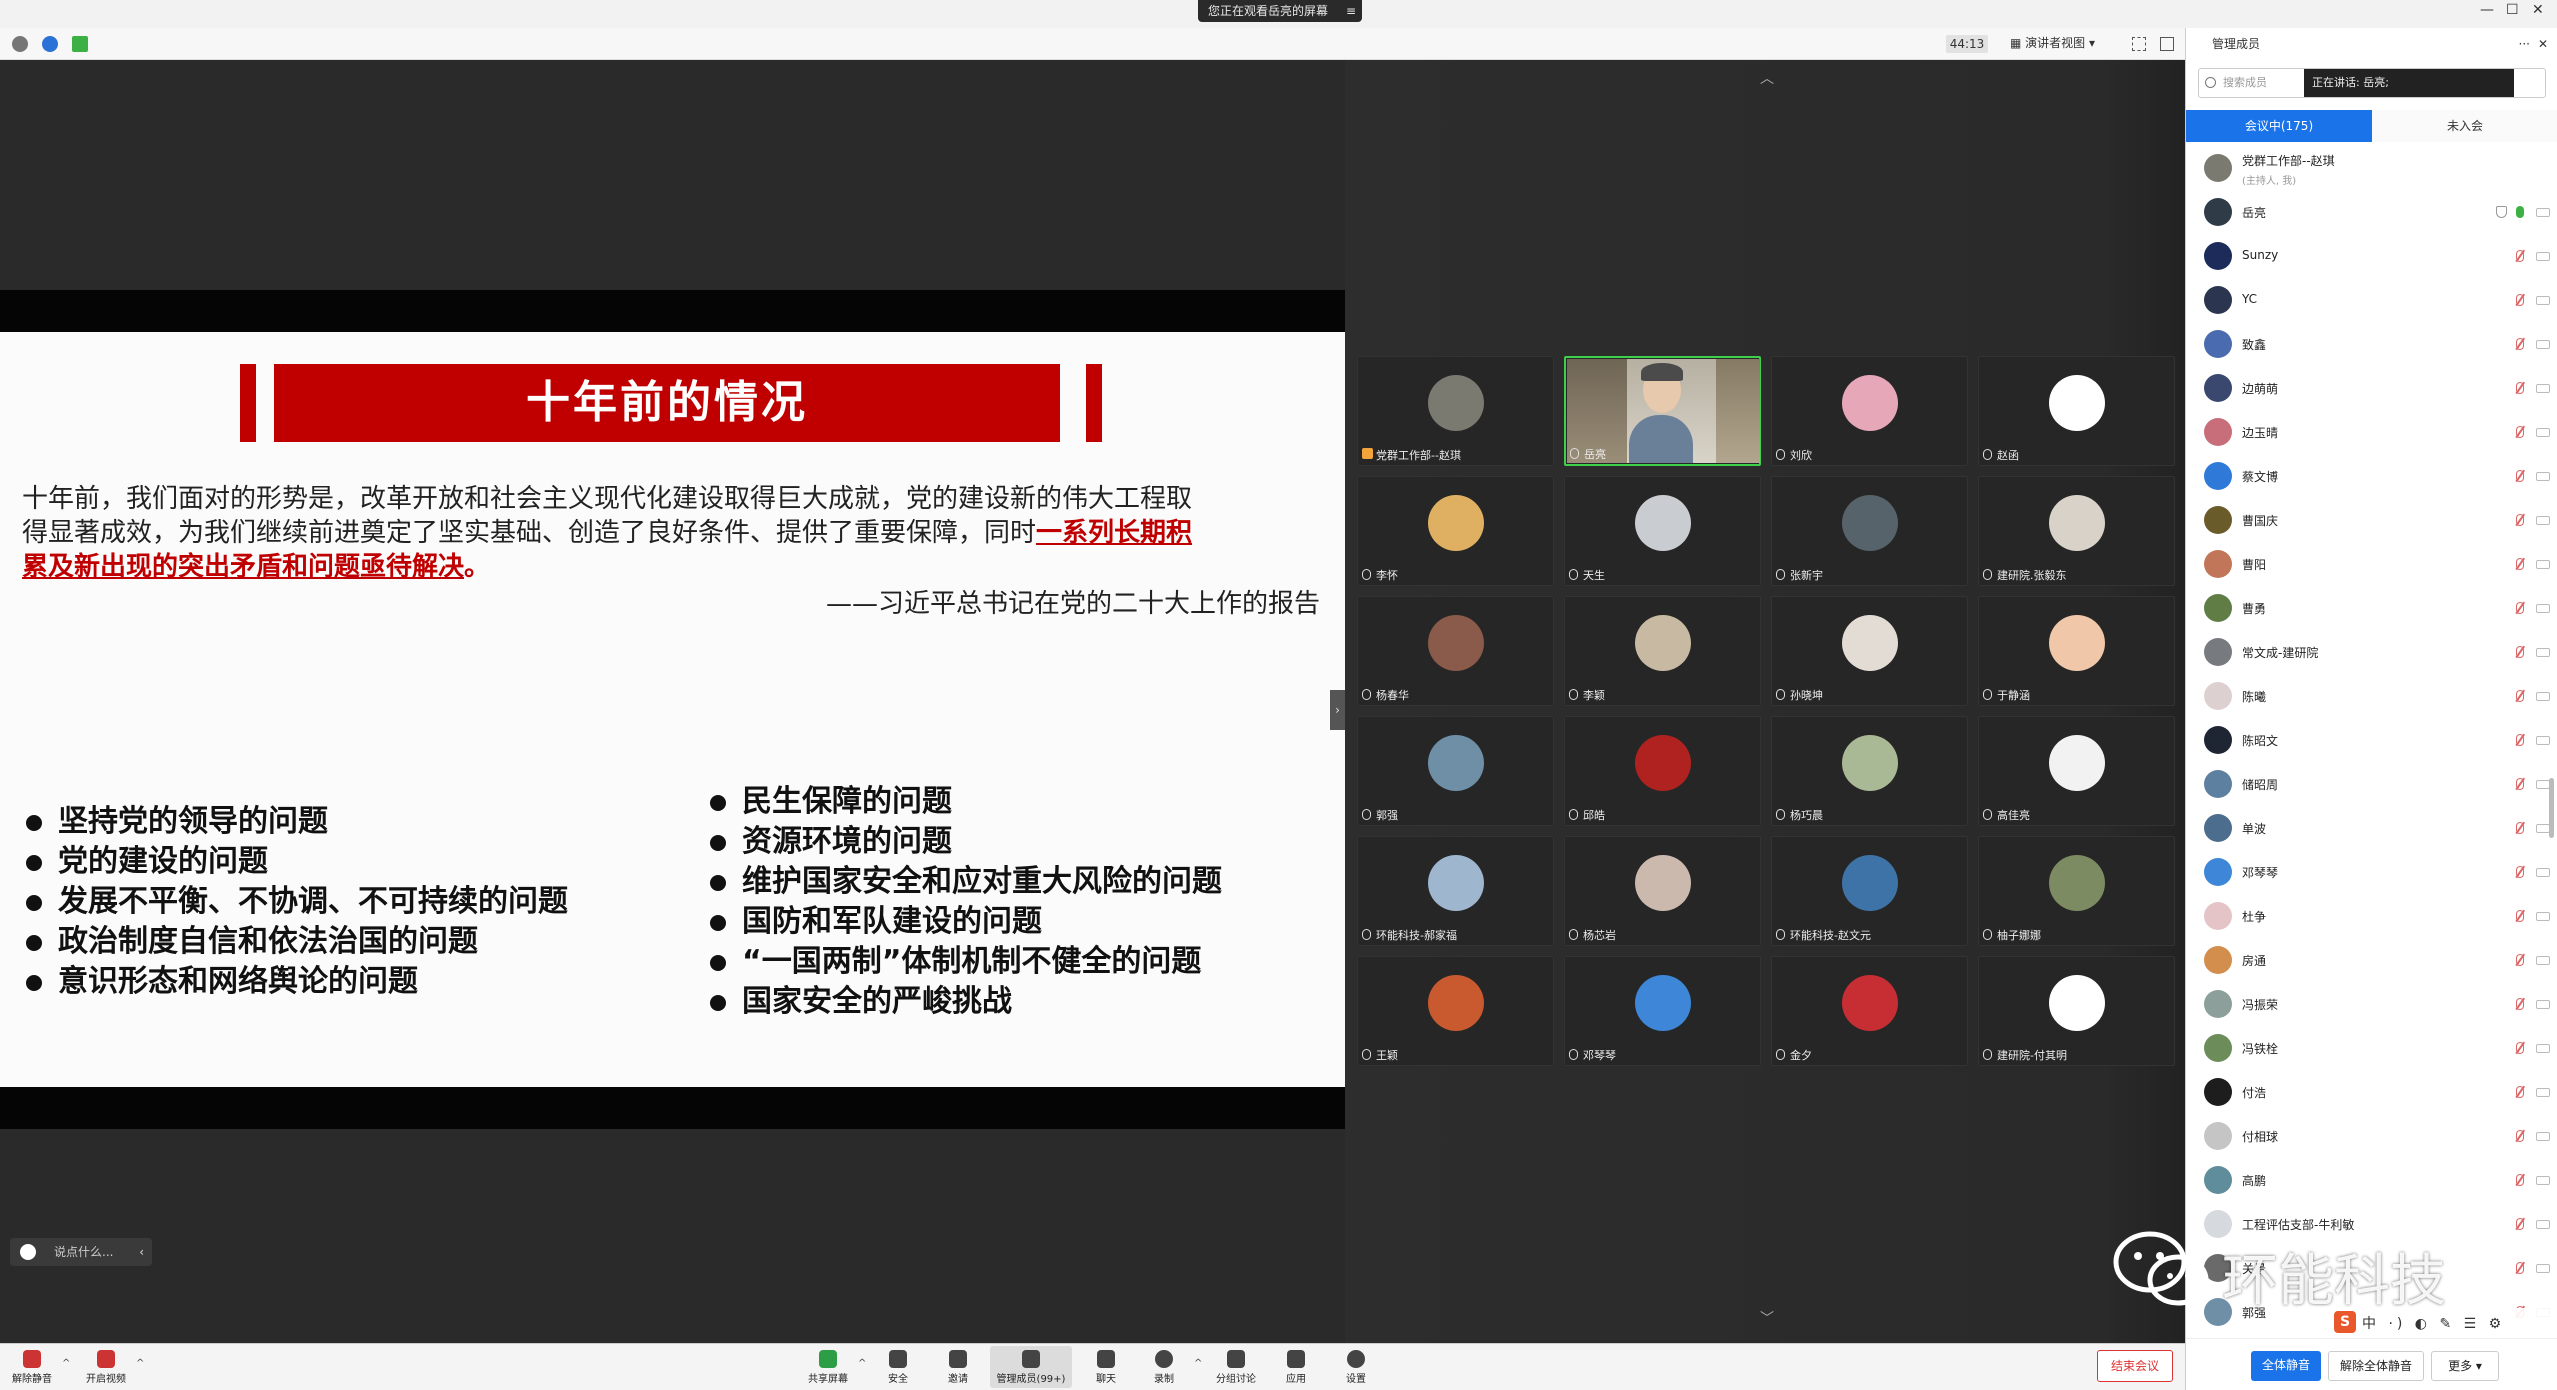  Describe the element at coordinates (958, 1367) in the screenshot. I see `invite-button: 邀请` at that location.